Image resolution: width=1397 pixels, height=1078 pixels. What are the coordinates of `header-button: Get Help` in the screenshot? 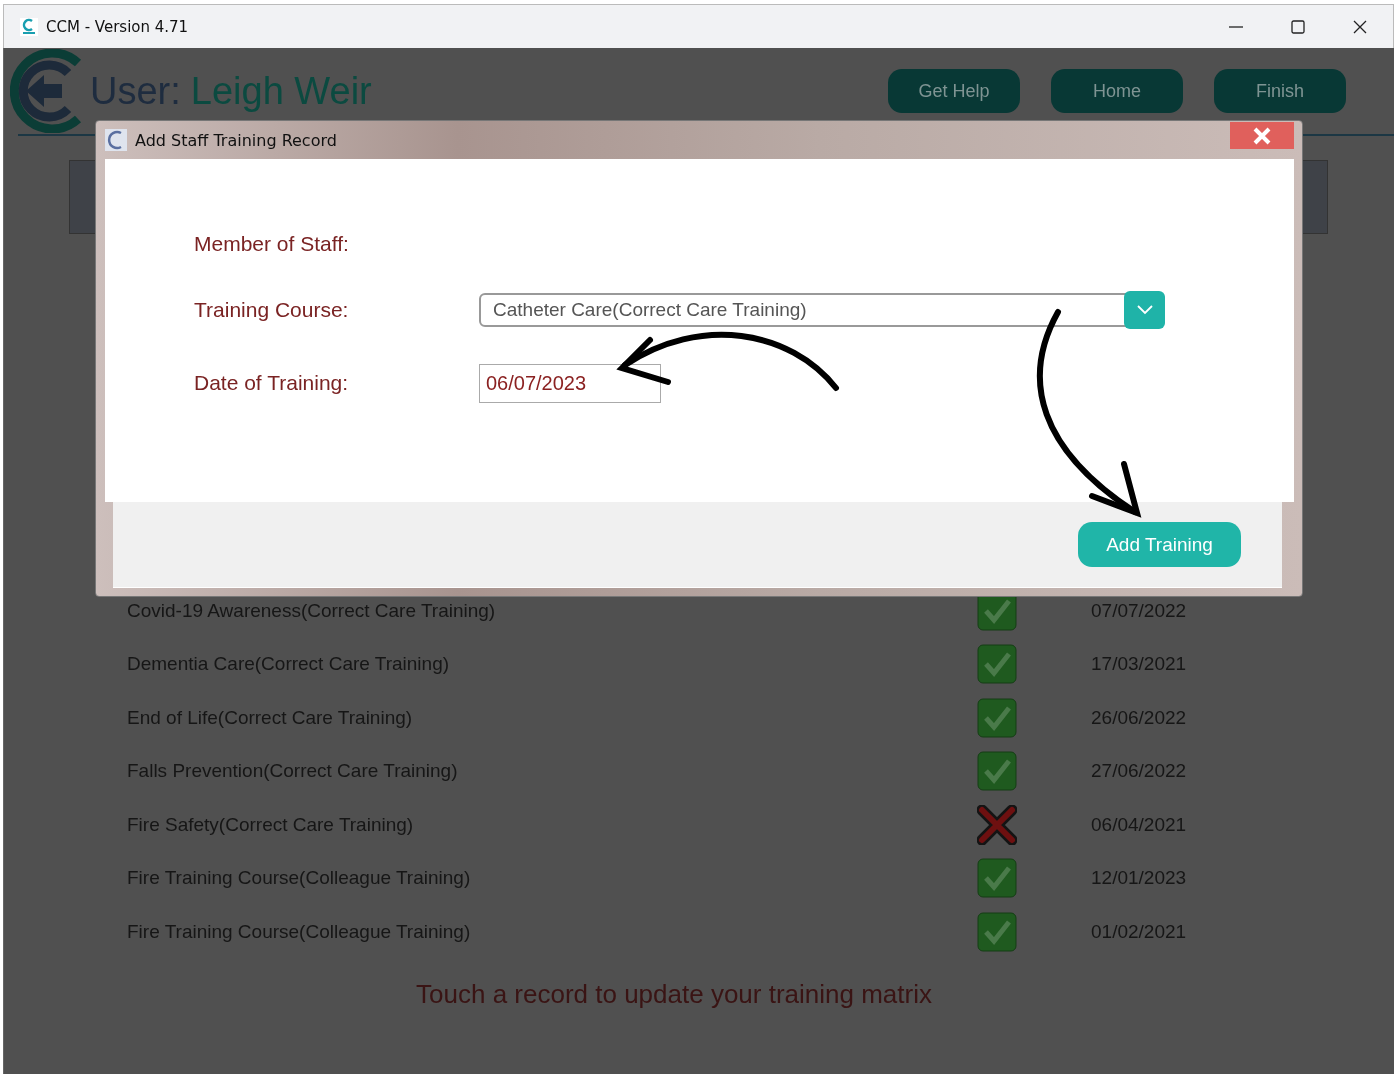 It's located at (954, 91).